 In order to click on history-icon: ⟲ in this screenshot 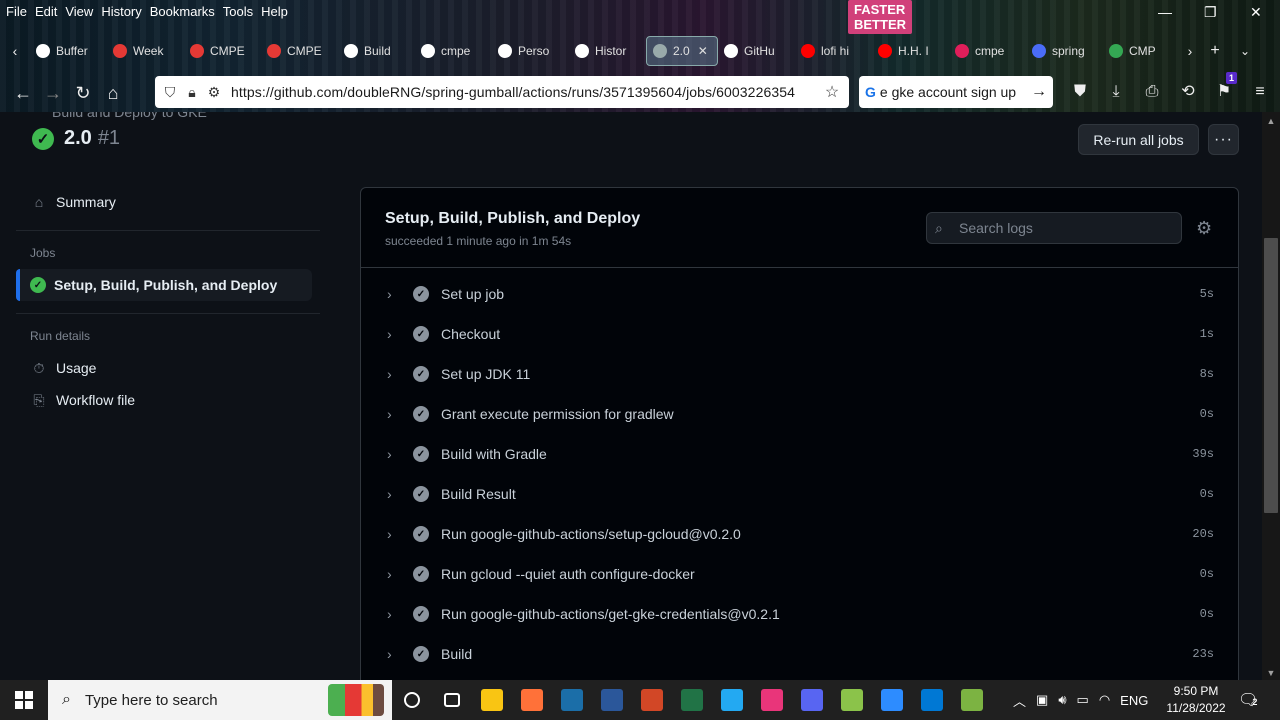, I will do `click(1188, 92)`.